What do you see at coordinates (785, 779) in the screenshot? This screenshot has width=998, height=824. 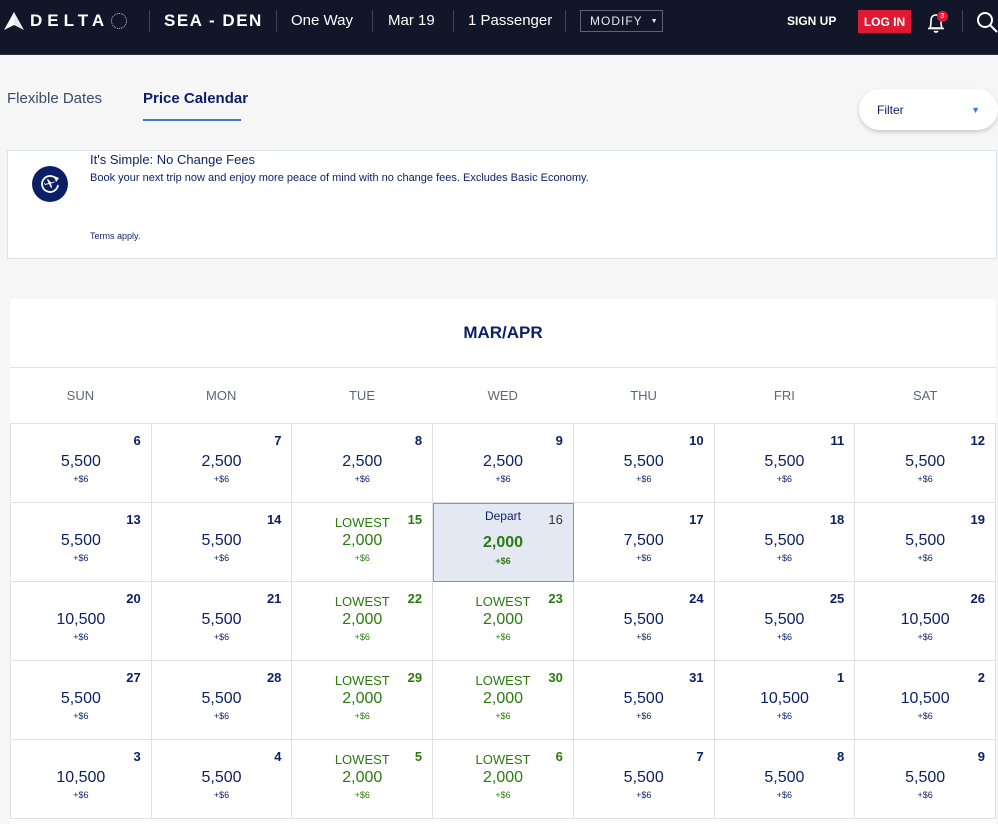 I see `calendar-day: 8 5,500 +$6` at bounding box center [785, 779].